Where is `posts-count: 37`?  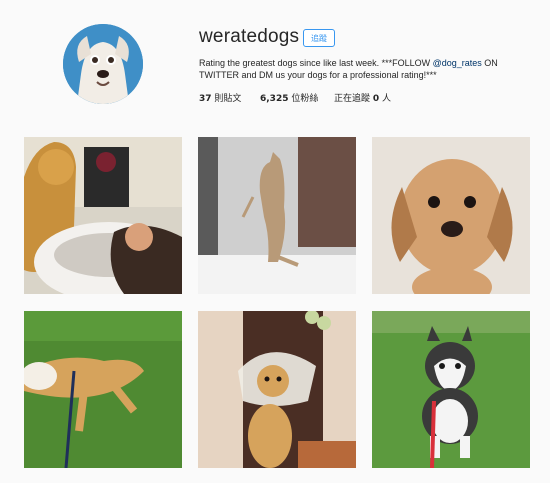 posts-count: 37 is located at coordinates (205, 99).